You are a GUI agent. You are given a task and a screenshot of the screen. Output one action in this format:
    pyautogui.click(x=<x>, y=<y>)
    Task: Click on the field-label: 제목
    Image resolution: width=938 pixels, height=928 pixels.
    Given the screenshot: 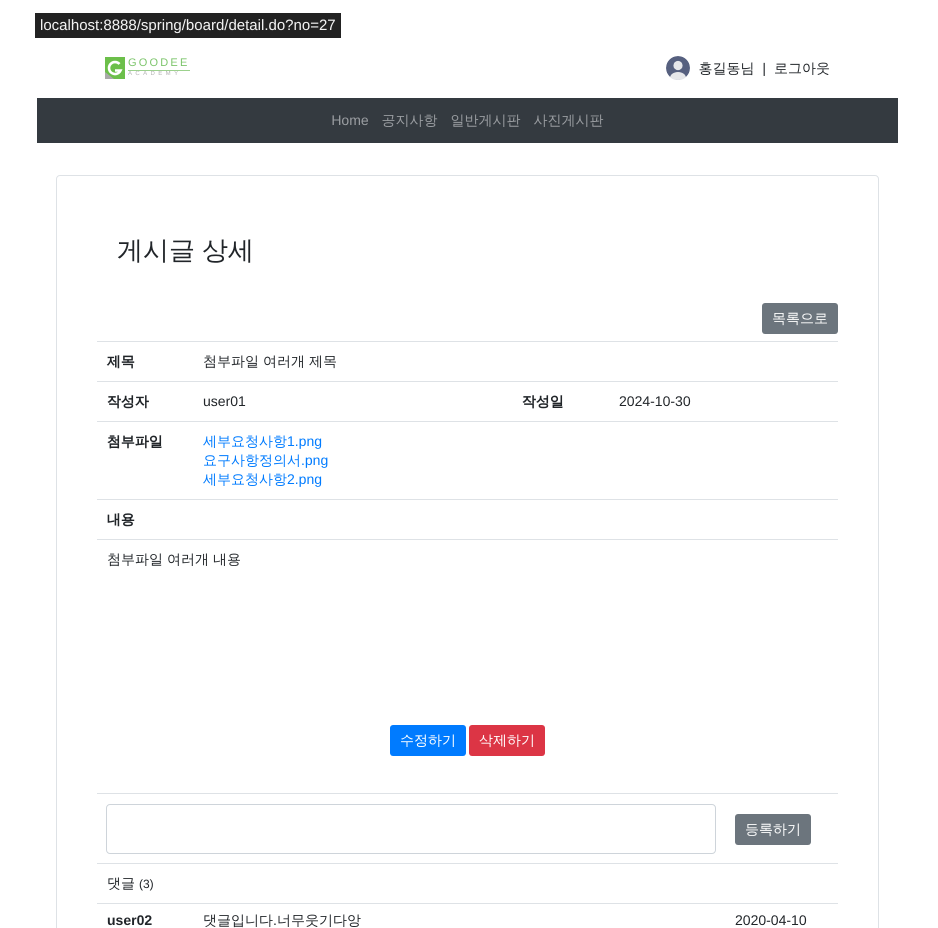 What is the action you would take?
    pyautogui.click(x=121, y=361)
    